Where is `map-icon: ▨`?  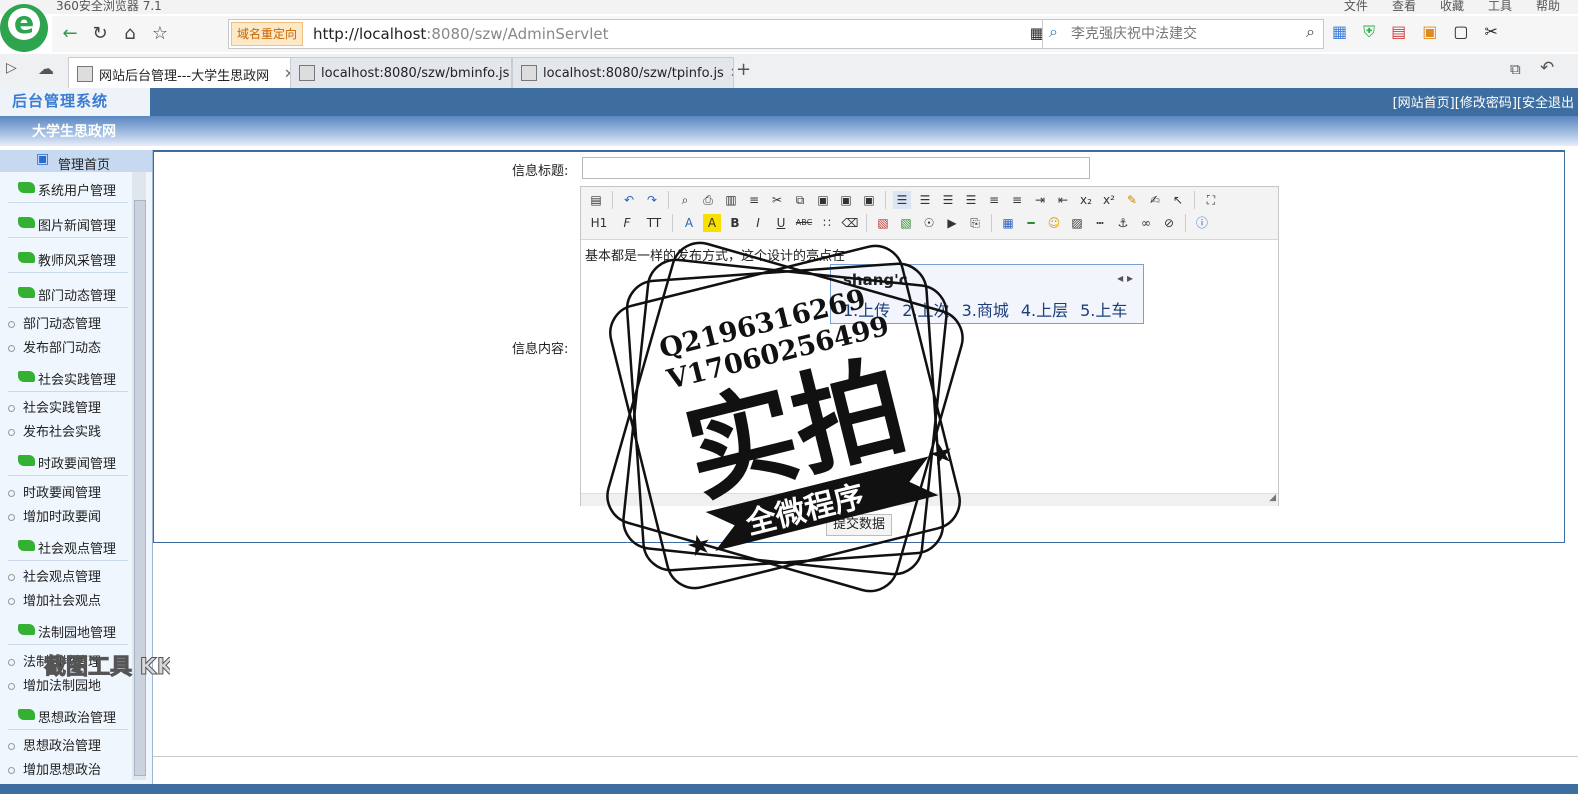 map-icon: ▨ is located at coordinates (1077, 223).